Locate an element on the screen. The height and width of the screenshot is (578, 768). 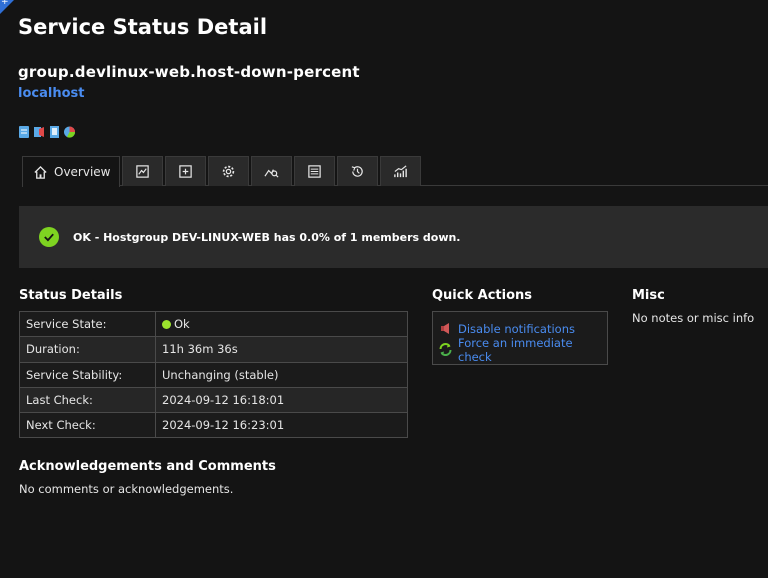
force-check-item: Force an immediate check is located at coordinates (520, 350).